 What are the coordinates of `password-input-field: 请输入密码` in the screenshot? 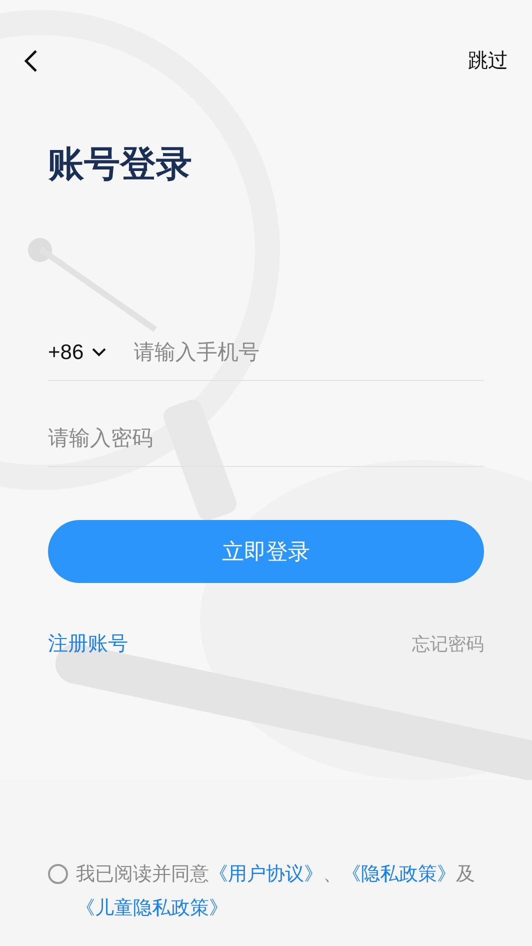 It's located at (266, 438).